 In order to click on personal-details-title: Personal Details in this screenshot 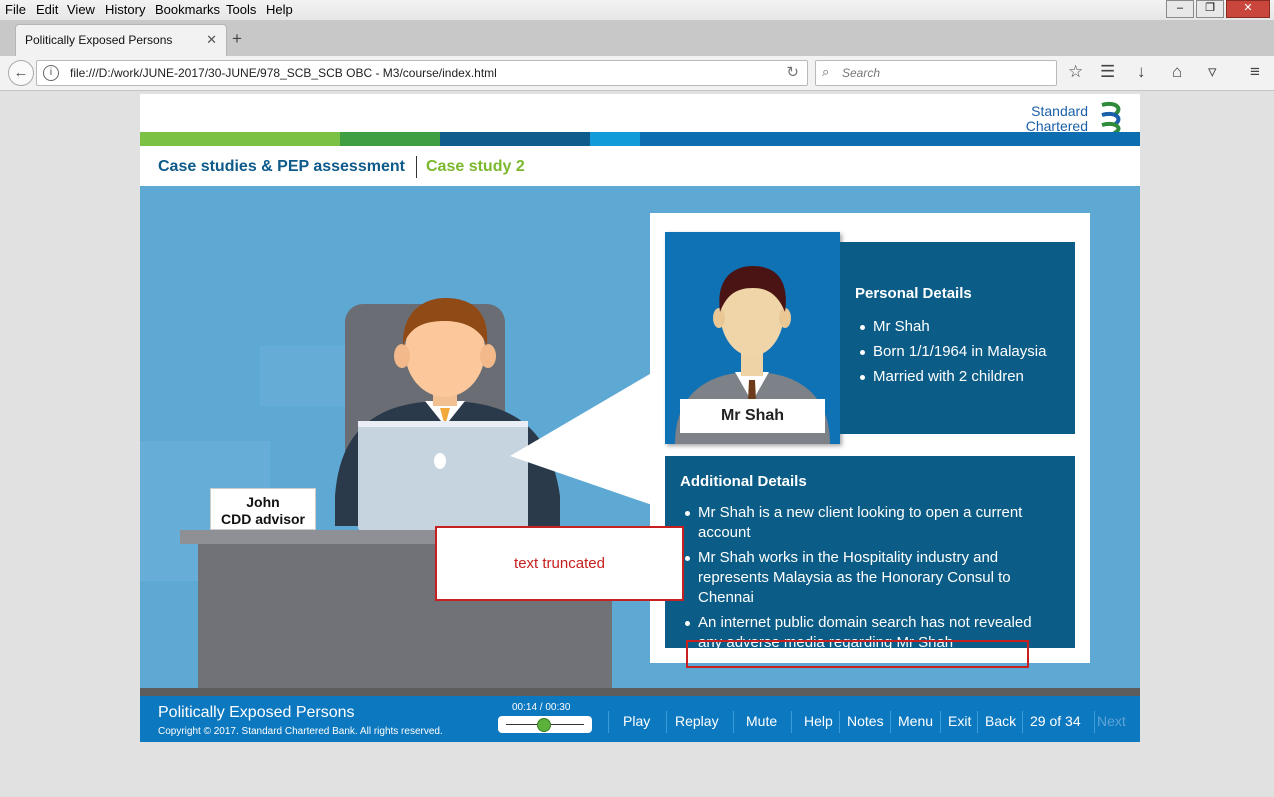, I will do `click(913, 293)`.